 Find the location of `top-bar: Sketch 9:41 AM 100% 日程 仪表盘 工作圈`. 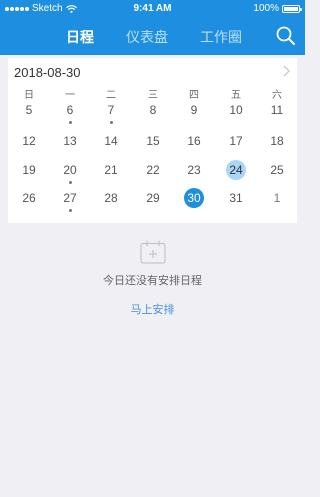

top-bar: Sketch 9:41 AM 100% 日程 仪表盘 工作圈 is located at coordinates (152, 27).